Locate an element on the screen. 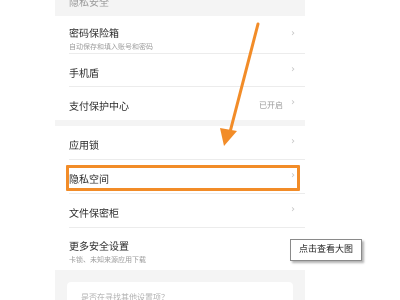 The image size is (400, 300). view-large-image-tooltip: 点击查看大图 is located at coordinates (326, 250).